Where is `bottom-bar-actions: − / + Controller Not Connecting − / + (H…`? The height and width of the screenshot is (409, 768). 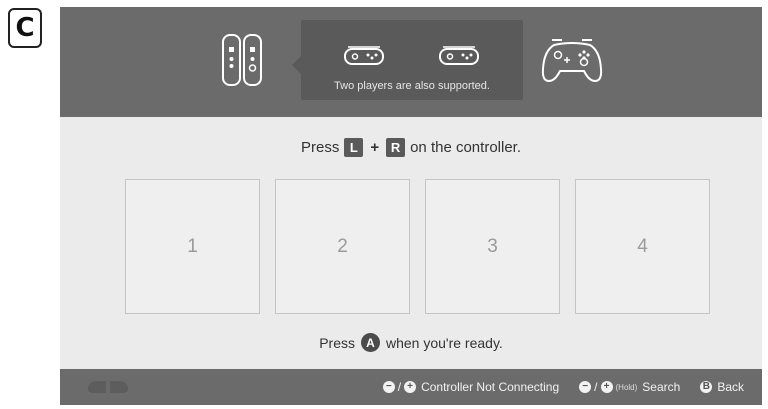
bottom-bar-actions: − / + Controller Not Connecting − / + (H… is located at coordinates (563, 387).